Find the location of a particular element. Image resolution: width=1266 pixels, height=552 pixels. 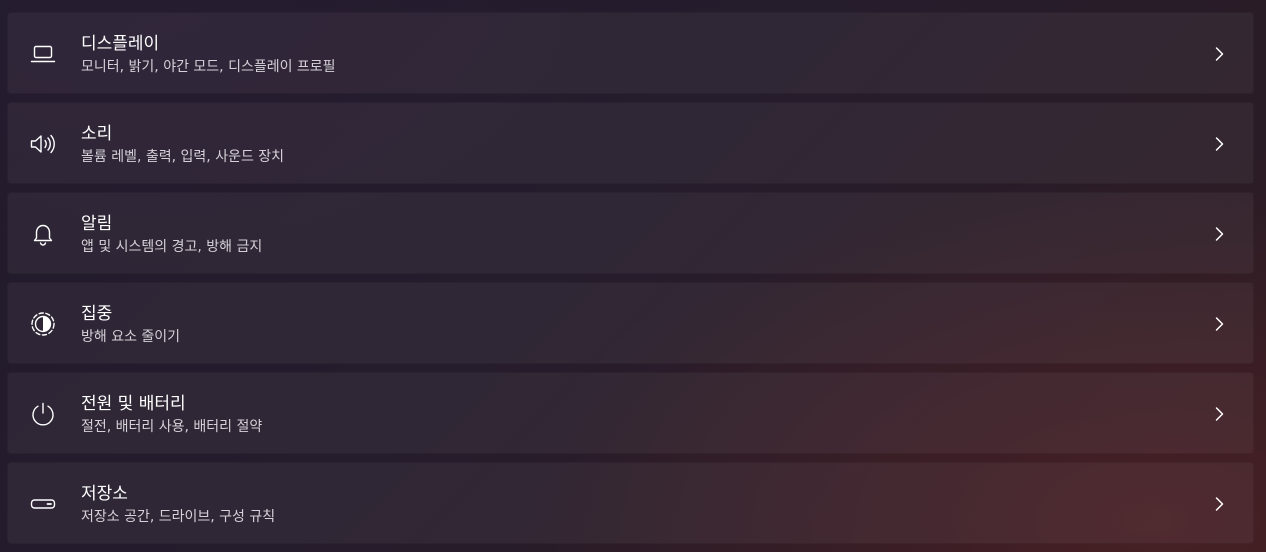

settings-item-description: 저장소 공간, 드라이브, 구성 규칙 is located at coordinates (178, 517).